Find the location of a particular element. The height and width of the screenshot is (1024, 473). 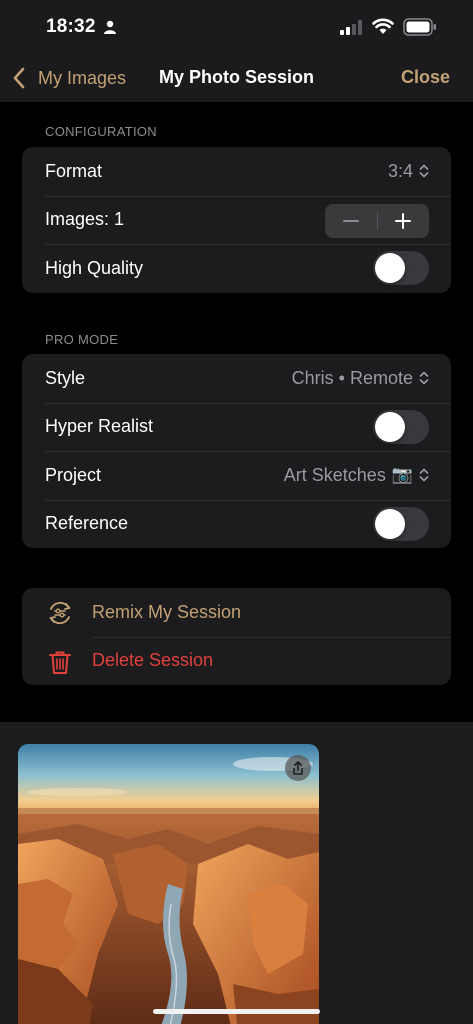

images-row: Images: 1 is located at coordinates (236, 220).